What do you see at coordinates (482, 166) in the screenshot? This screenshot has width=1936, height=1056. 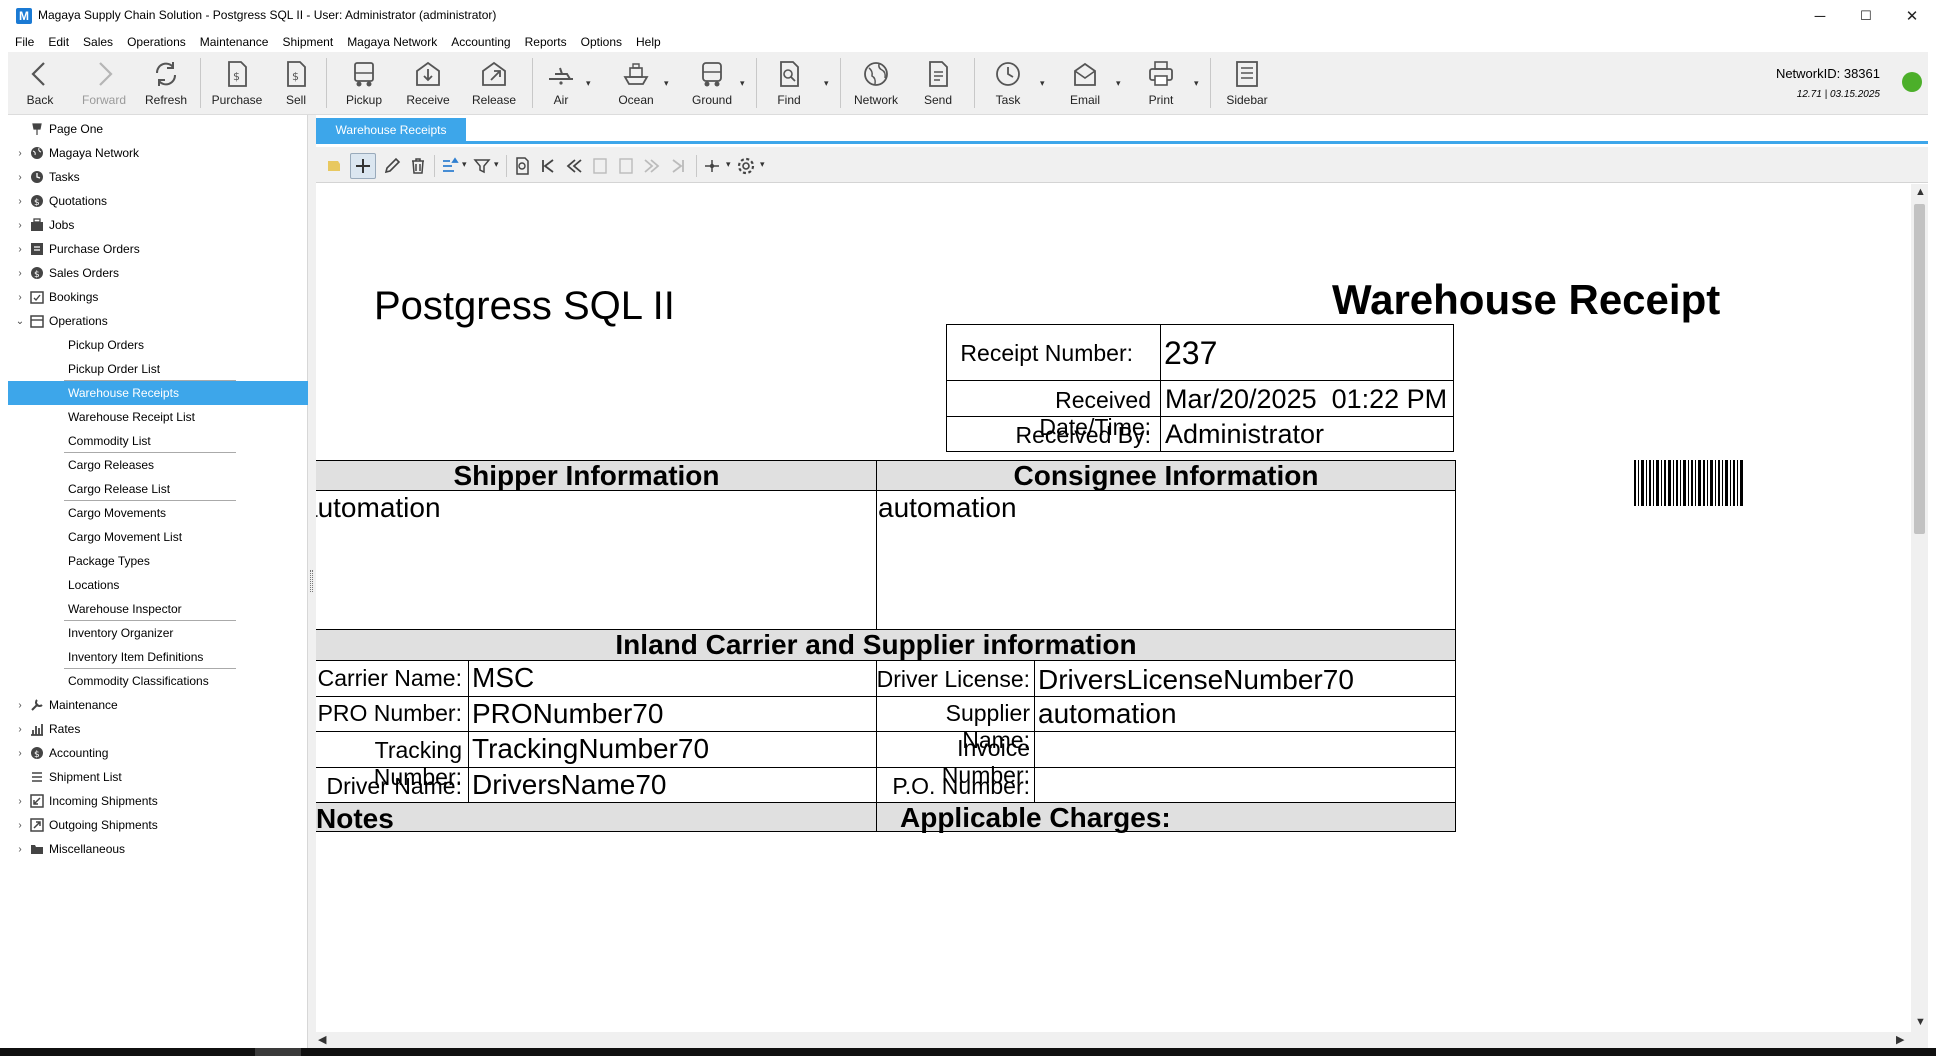 I see `filter-funnel-icon` at bounding box center [482, 166].